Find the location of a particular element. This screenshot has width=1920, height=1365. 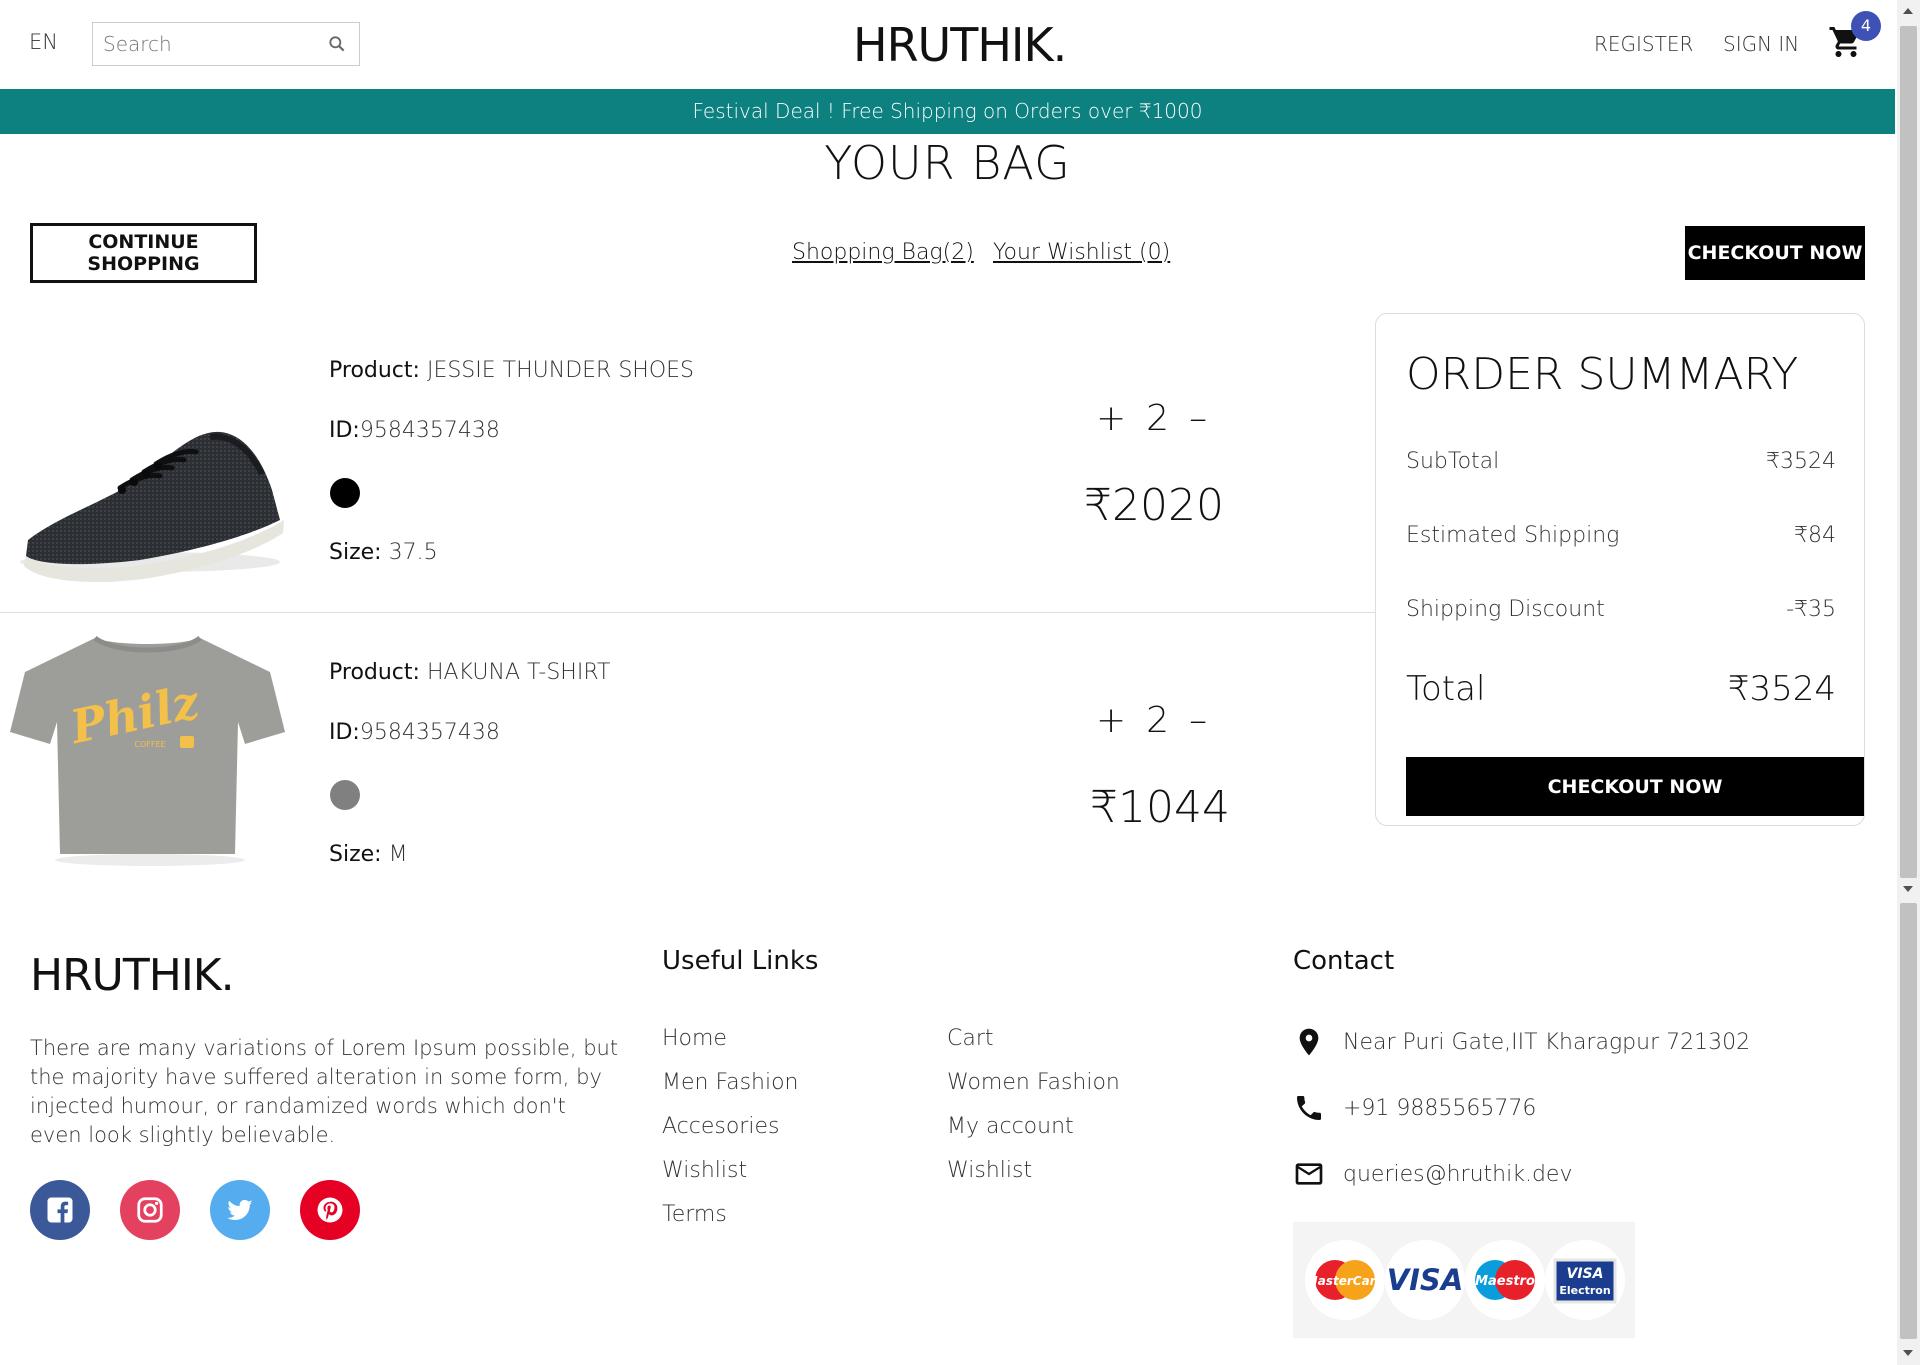

scrollbar-thumb is located at coordinates (1908, 452).